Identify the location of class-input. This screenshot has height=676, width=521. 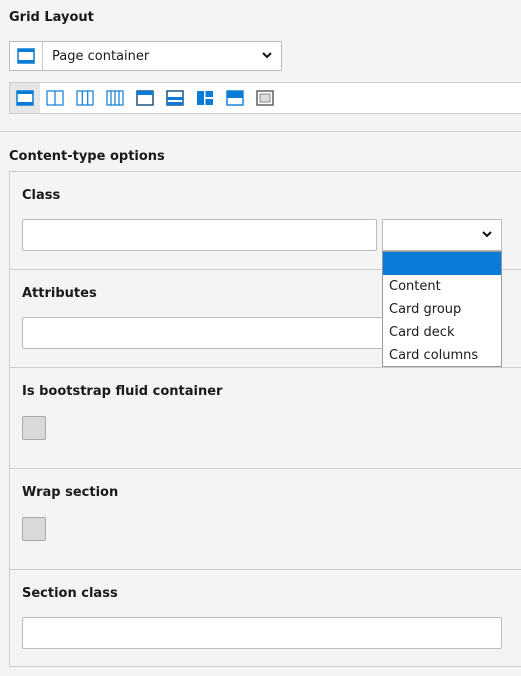
(199, 235).